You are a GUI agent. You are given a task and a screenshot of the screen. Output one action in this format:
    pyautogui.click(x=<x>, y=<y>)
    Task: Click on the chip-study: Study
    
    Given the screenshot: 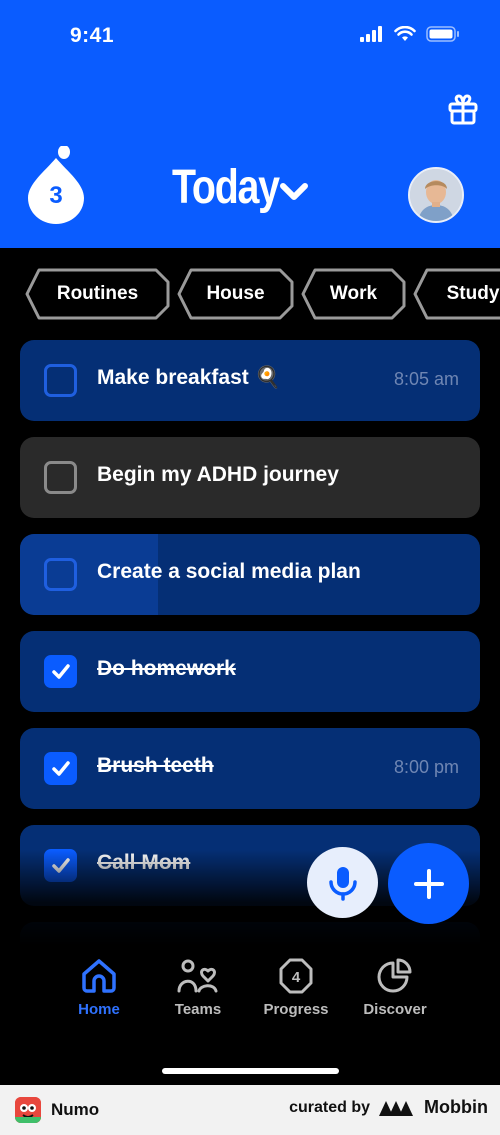 What is the action you would take?
    pyautogui.click(x=456, y=294)
    